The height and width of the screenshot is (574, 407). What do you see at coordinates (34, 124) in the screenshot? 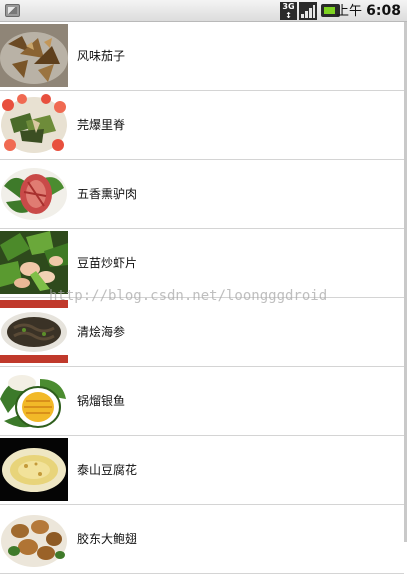
I see `tenderloin-photo` at bounding box center [34, 124].